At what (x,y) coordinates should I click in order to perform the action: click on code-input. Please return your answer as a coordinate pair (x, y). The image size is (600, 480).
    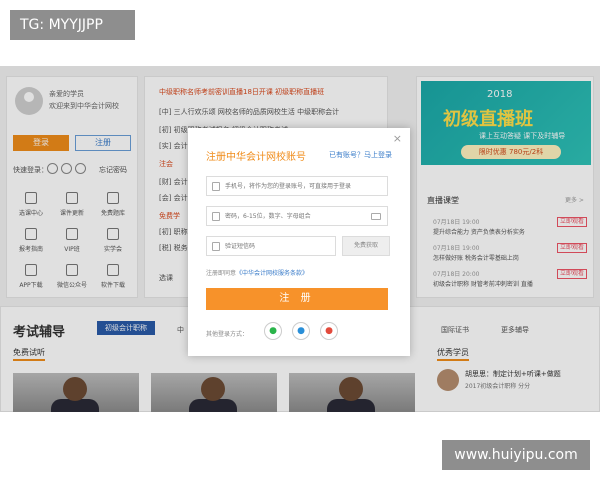
    Looking at the image, I should click on (275, 246).